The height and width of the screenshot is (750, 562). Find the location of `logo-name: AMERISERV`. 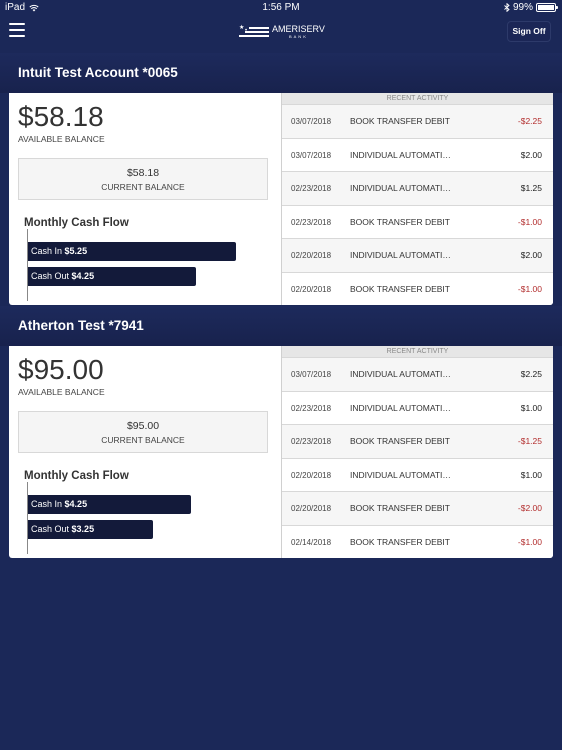

logo-name: AMERISERV is located at coordinates (298, 29).